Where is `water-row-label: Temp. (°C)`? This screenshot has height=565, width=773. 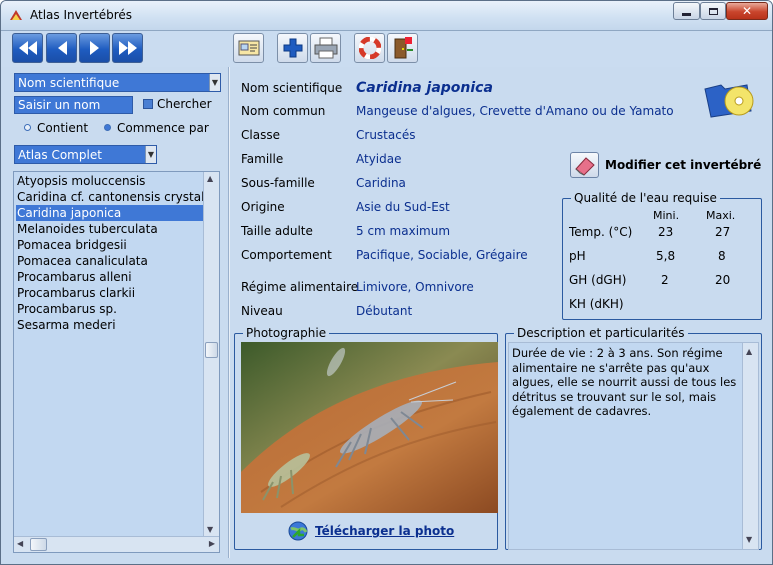 water-row-label: Temp. (°C) is located at coordinates (601, 232).